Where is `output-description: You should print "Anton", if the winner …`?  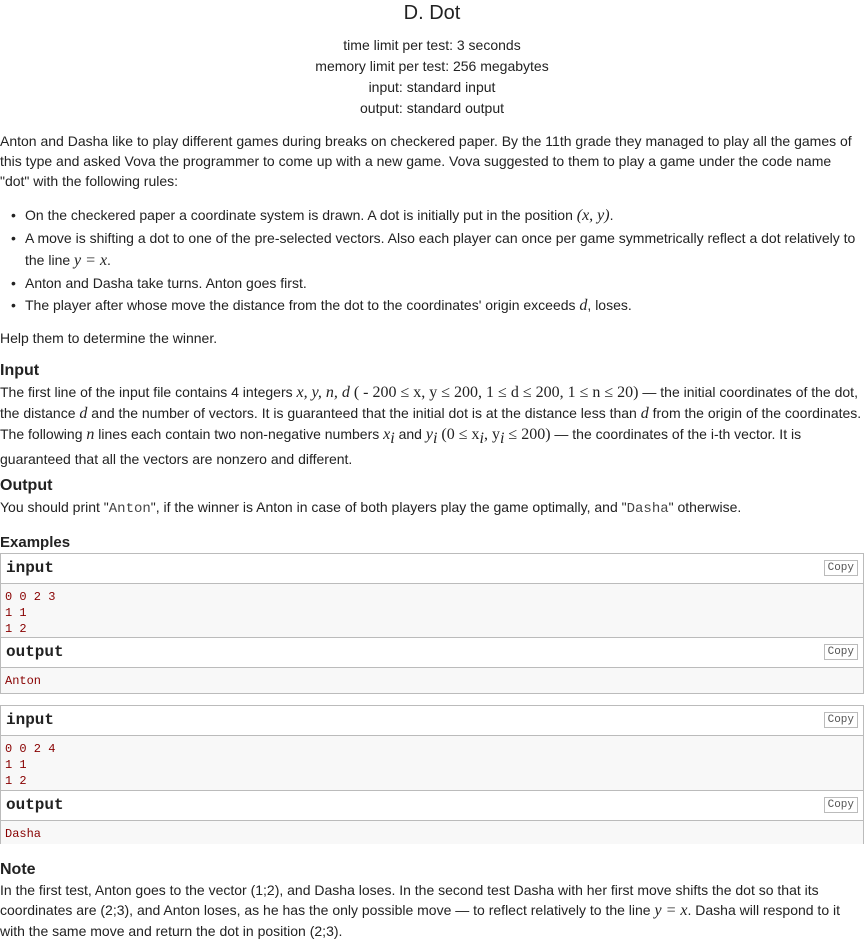
output-description: You should print "Anton", if the winner … is located at coordinates (371, 508).